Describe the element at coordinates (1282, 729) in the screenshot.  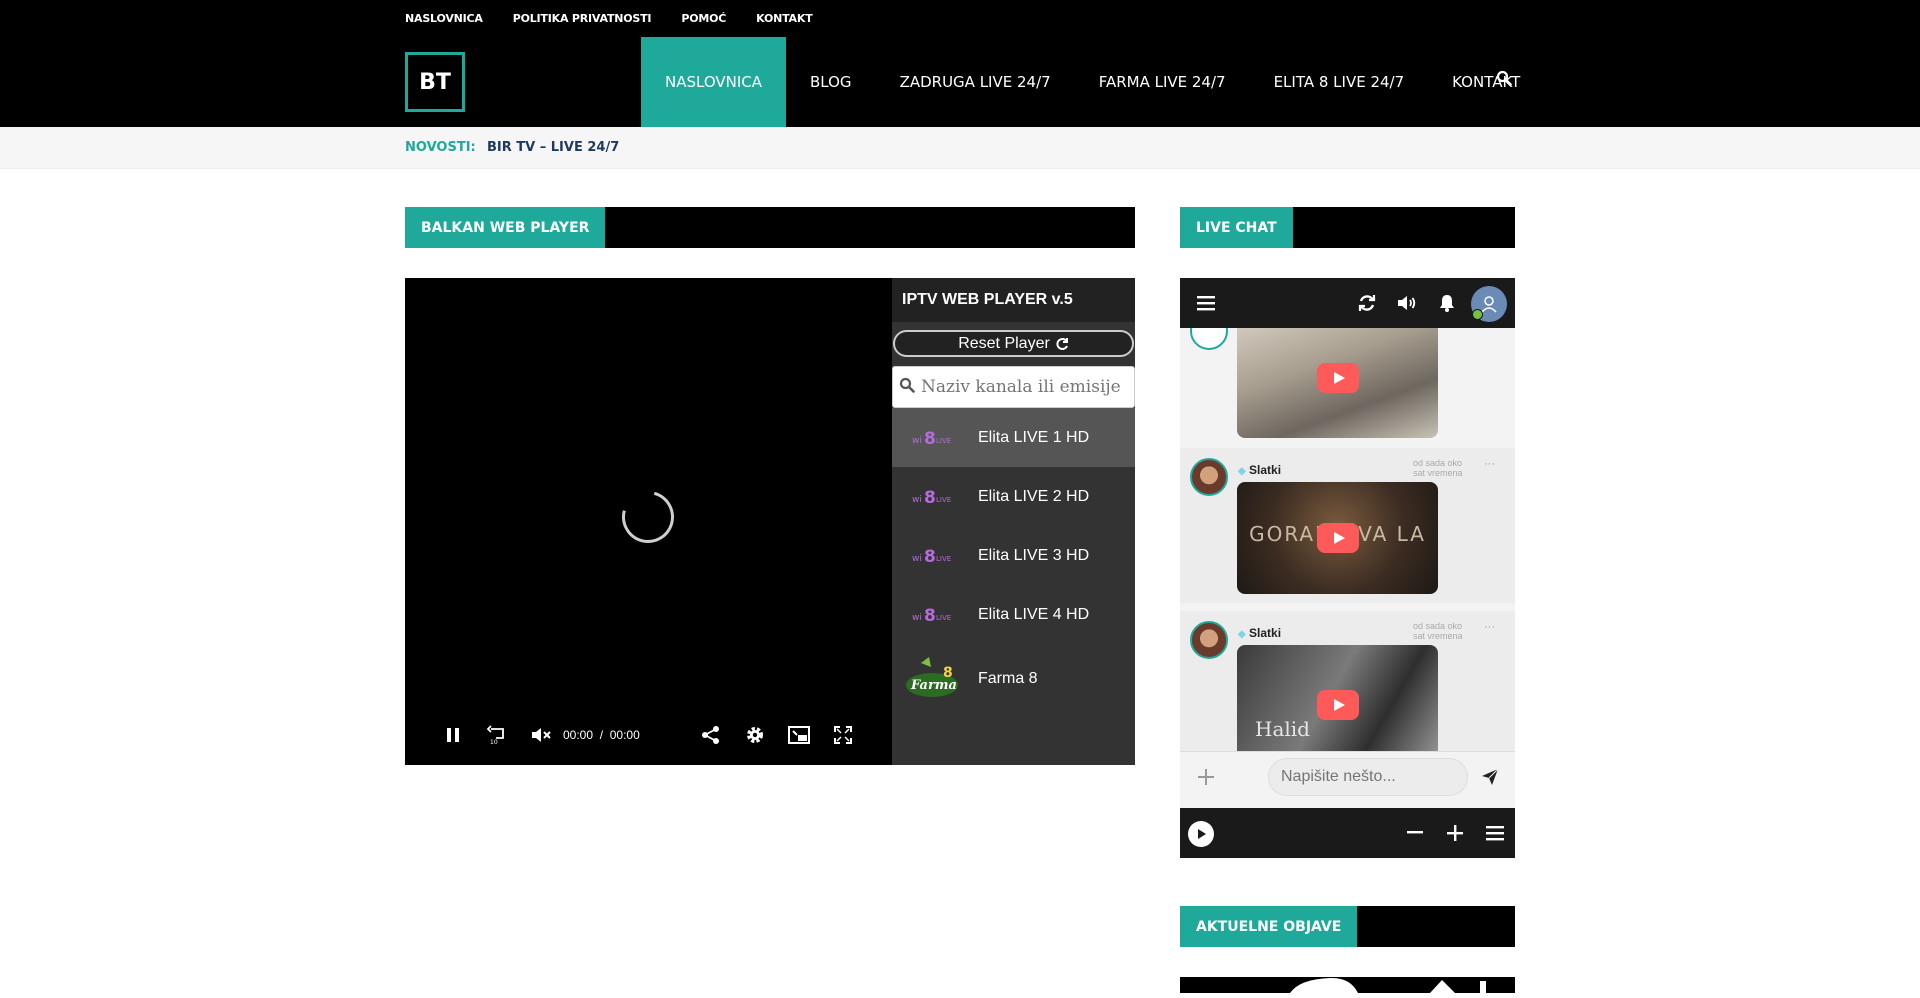
I see `thumbnail-text: Halid` at that location.